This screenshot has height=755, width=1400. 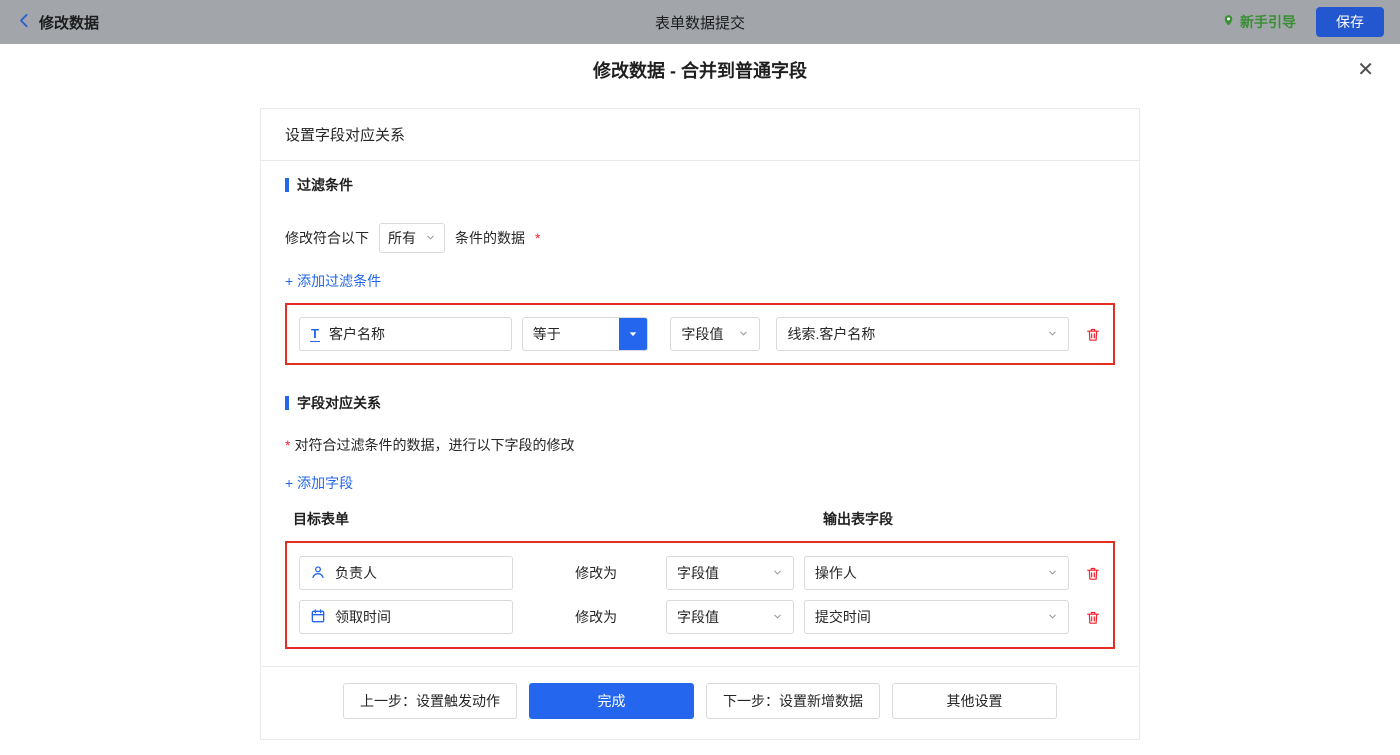 I want to click on modal-header: 修改数据 - 合并到普通字段 ✕, so click(x=700, y=70).